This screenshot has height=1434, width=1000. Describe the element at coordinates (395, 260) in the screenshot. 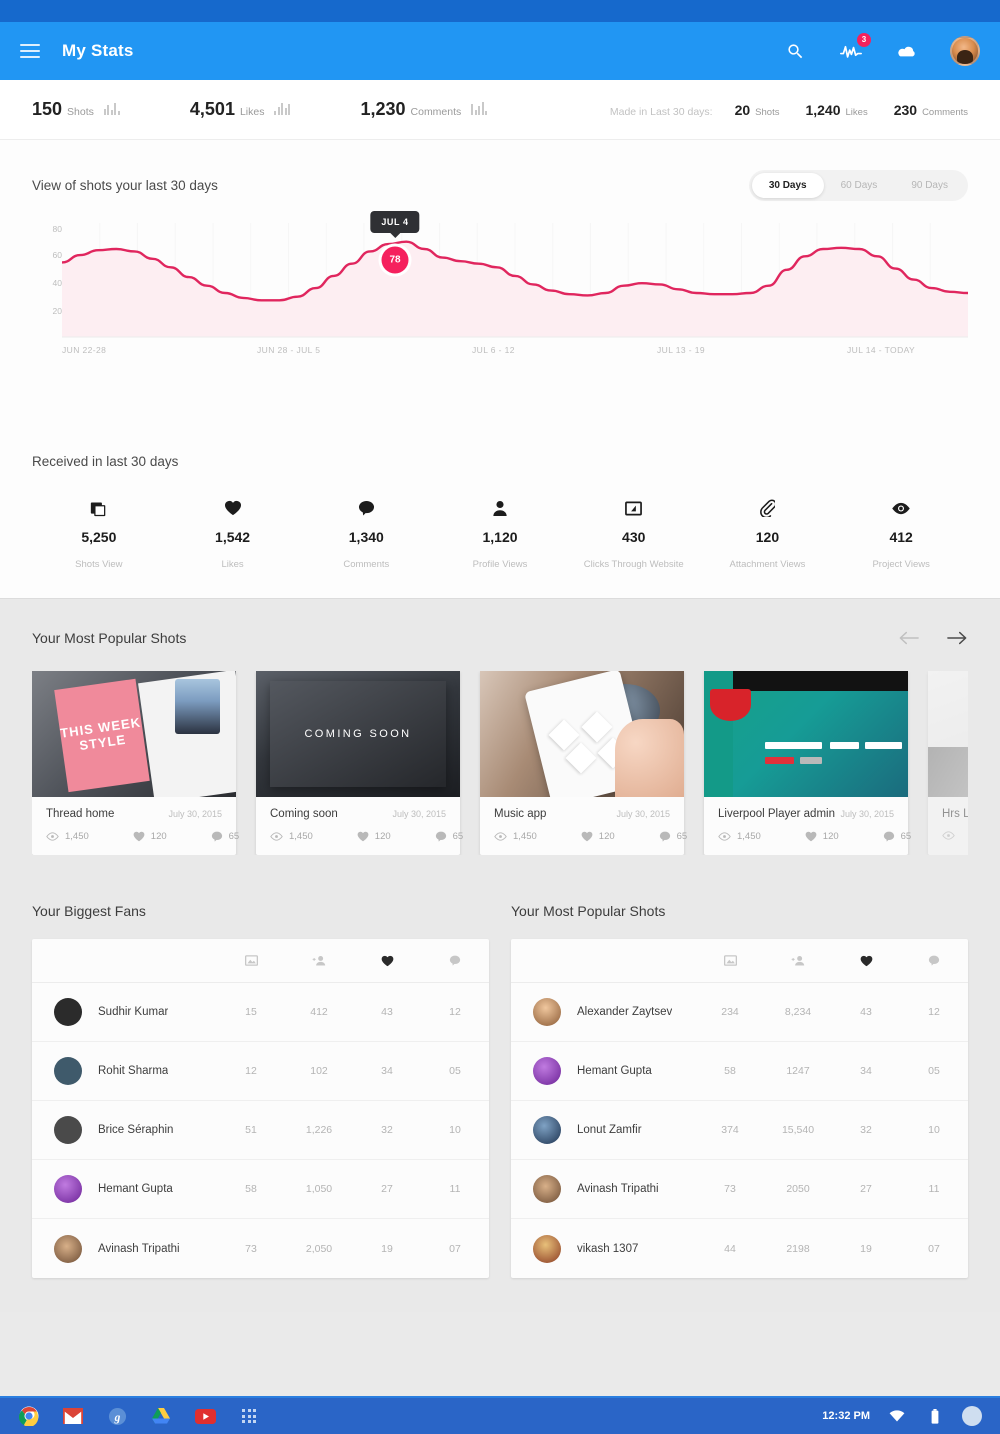

I see `chart-highlight-point: 78` at that location.